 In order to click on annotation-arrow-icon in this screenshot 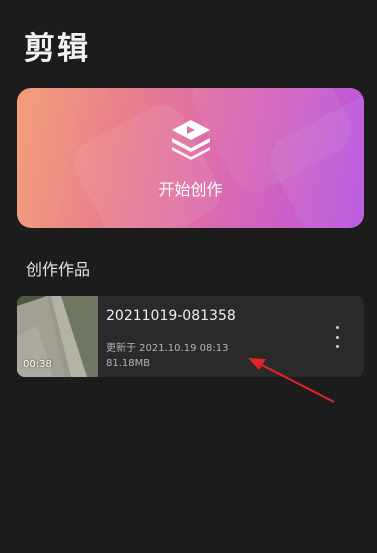, I will do `click(291, 380)`.